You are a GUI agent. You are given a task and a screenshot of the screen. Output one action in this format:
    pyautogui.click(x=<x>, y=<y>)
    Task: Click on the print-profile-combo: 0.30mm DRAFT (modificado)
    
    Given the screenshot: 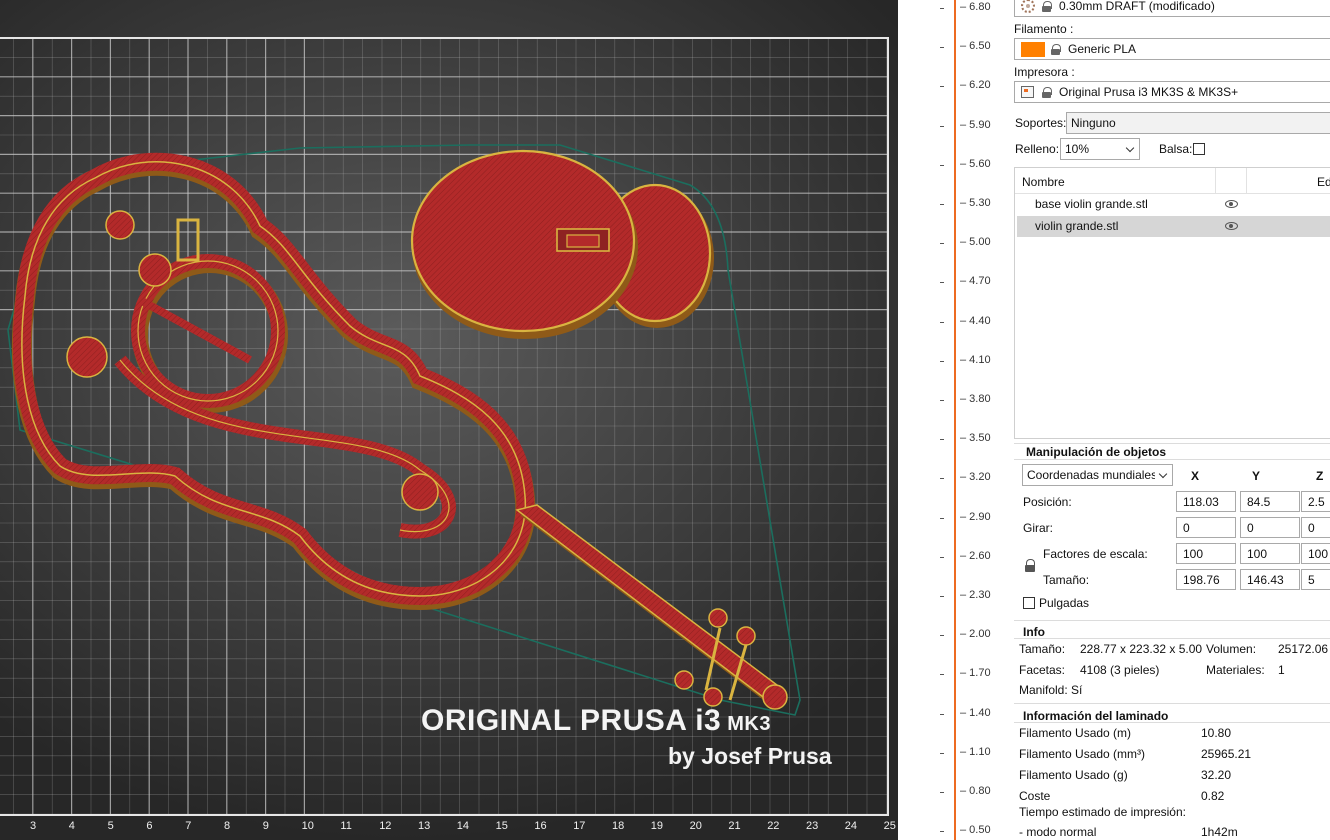 What is the action you would take?
    pyautogui.click(x=1172, y=8)
    